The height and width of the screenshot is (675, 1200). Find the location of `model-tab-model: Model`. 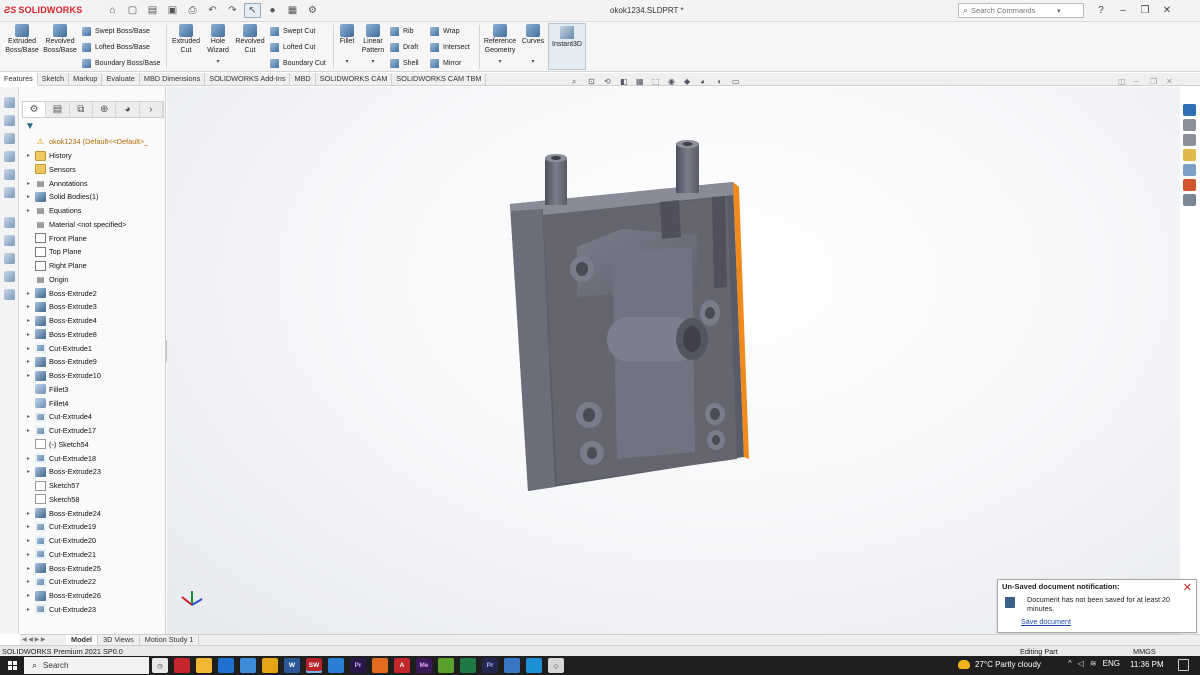

model-tab-model: Model is located at coordinates (82, 640).